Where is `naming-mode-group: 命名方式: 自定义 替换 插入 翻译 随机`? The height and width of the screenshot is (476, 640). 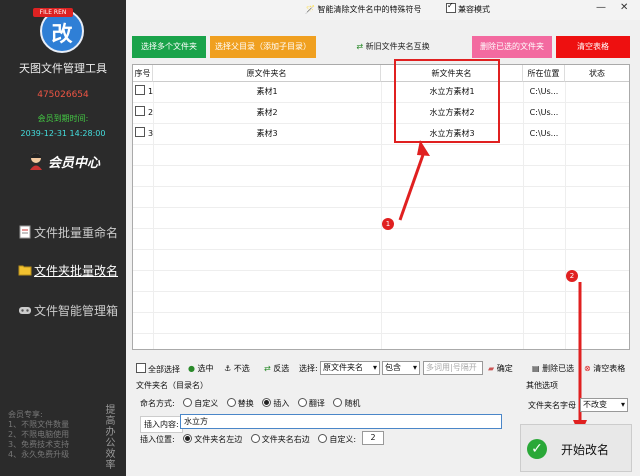 naming-mode-group: 命名方式: 自定义 替换 插入 翻译 随机 is located at coordinates (250, 403).